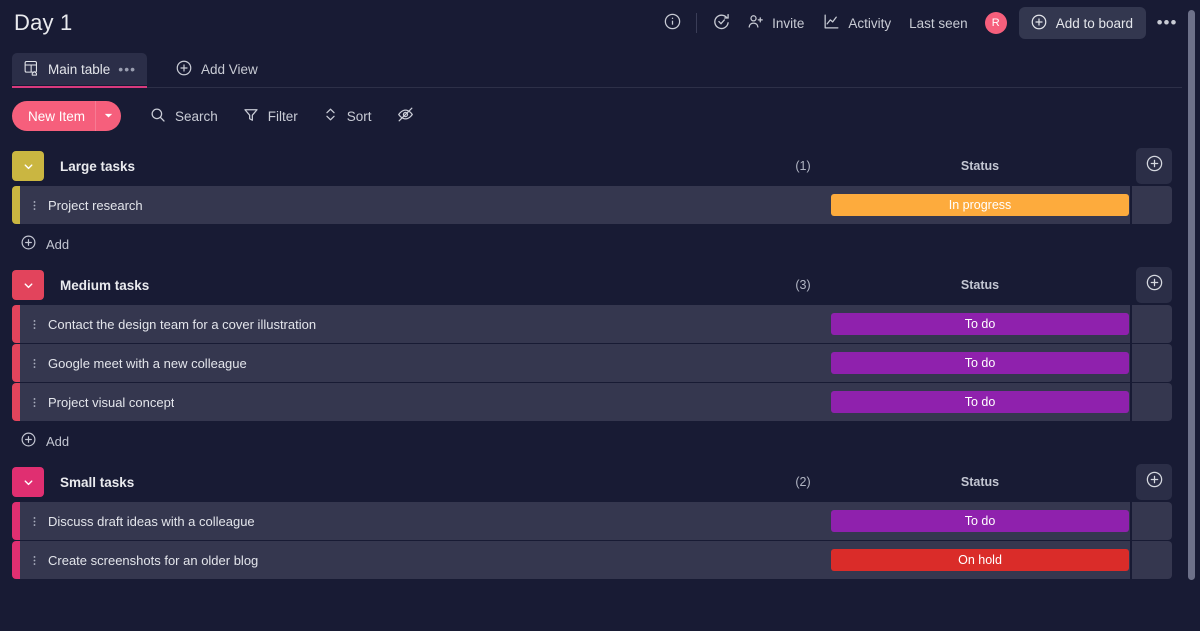 Image resolution: width=1200 pixels, height=631 pixels. I want to click on filter-button: Filter, so click(270, 116).